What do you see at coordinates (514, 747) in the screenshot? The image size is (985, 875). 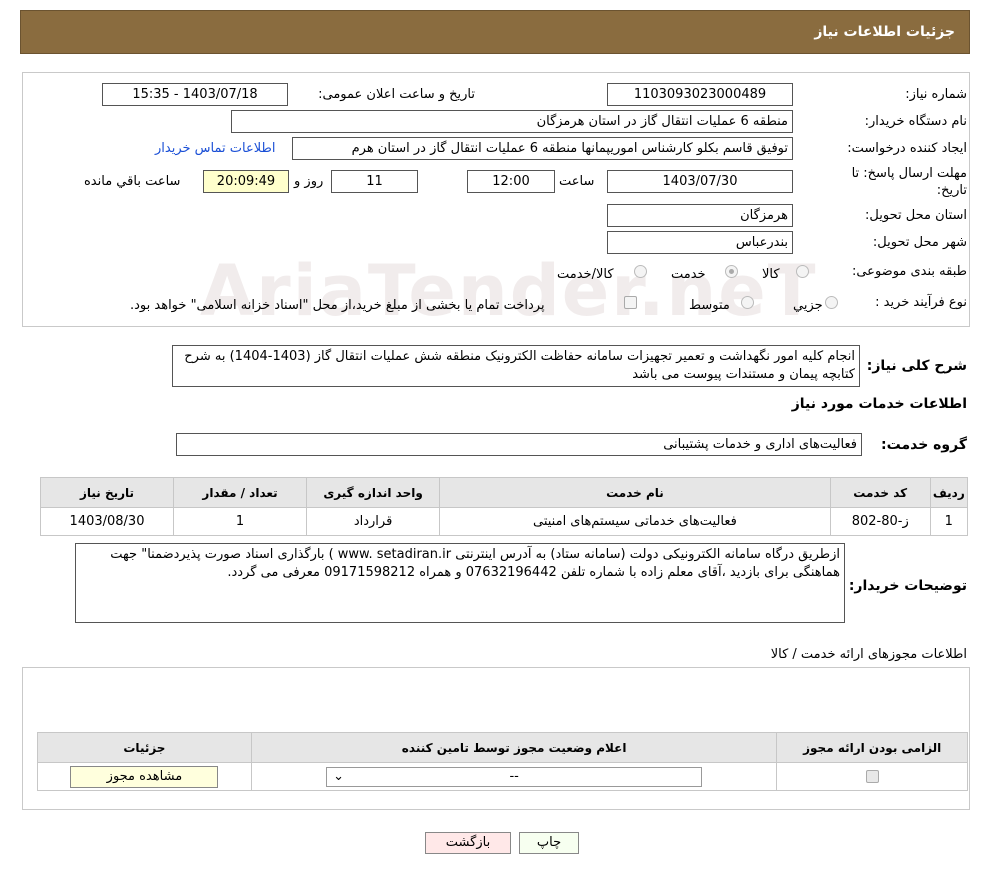 I see `col-permit-status: اعلام وضعیت مجوز توسط تامین کننده` at bounding box center [514, 747].